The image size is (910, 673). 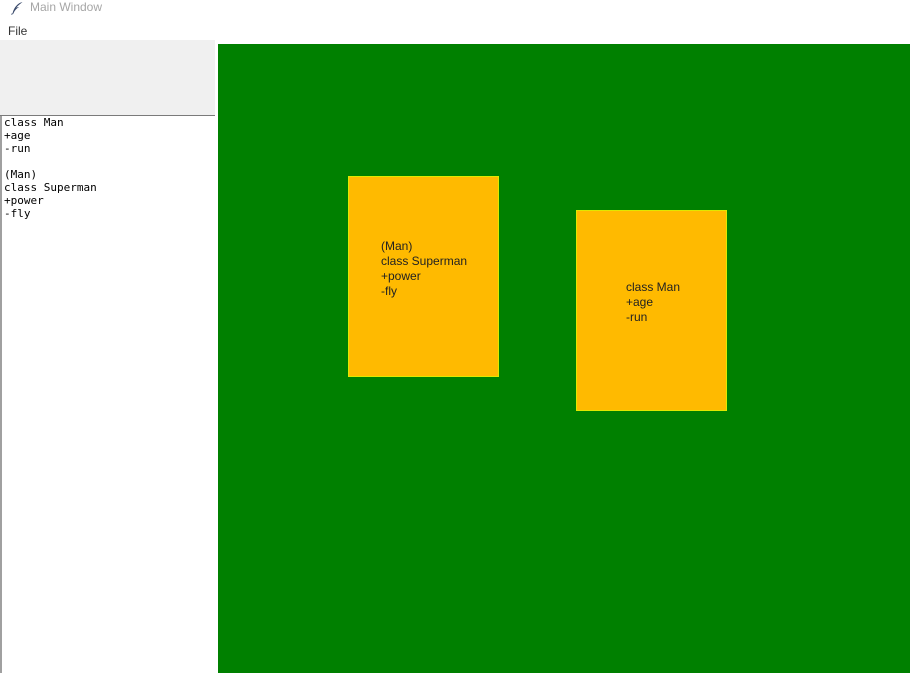 What do you see at coordinates (455, 10) in the screenshot?
I see `title-bar: Main Window` at bounding box center [455, 10].